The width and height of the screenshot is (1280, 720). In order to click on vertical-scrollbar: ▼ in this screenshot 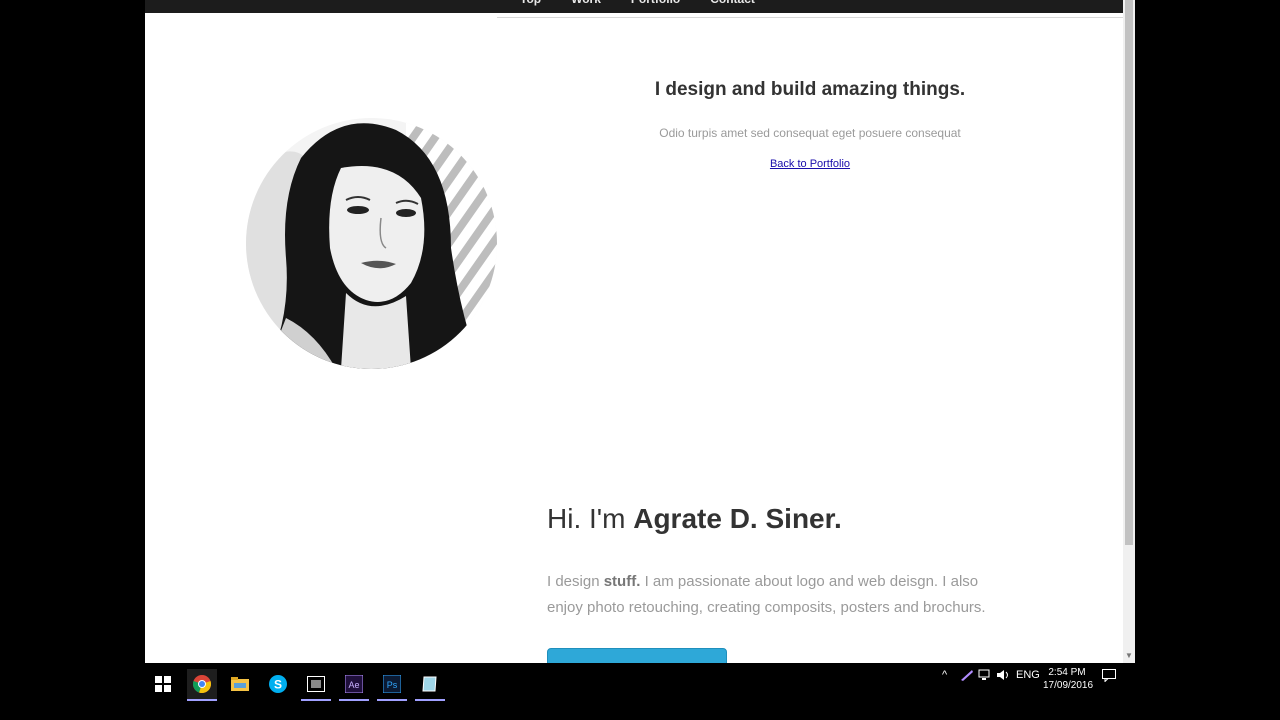, I will do `click(1129, 331)`.